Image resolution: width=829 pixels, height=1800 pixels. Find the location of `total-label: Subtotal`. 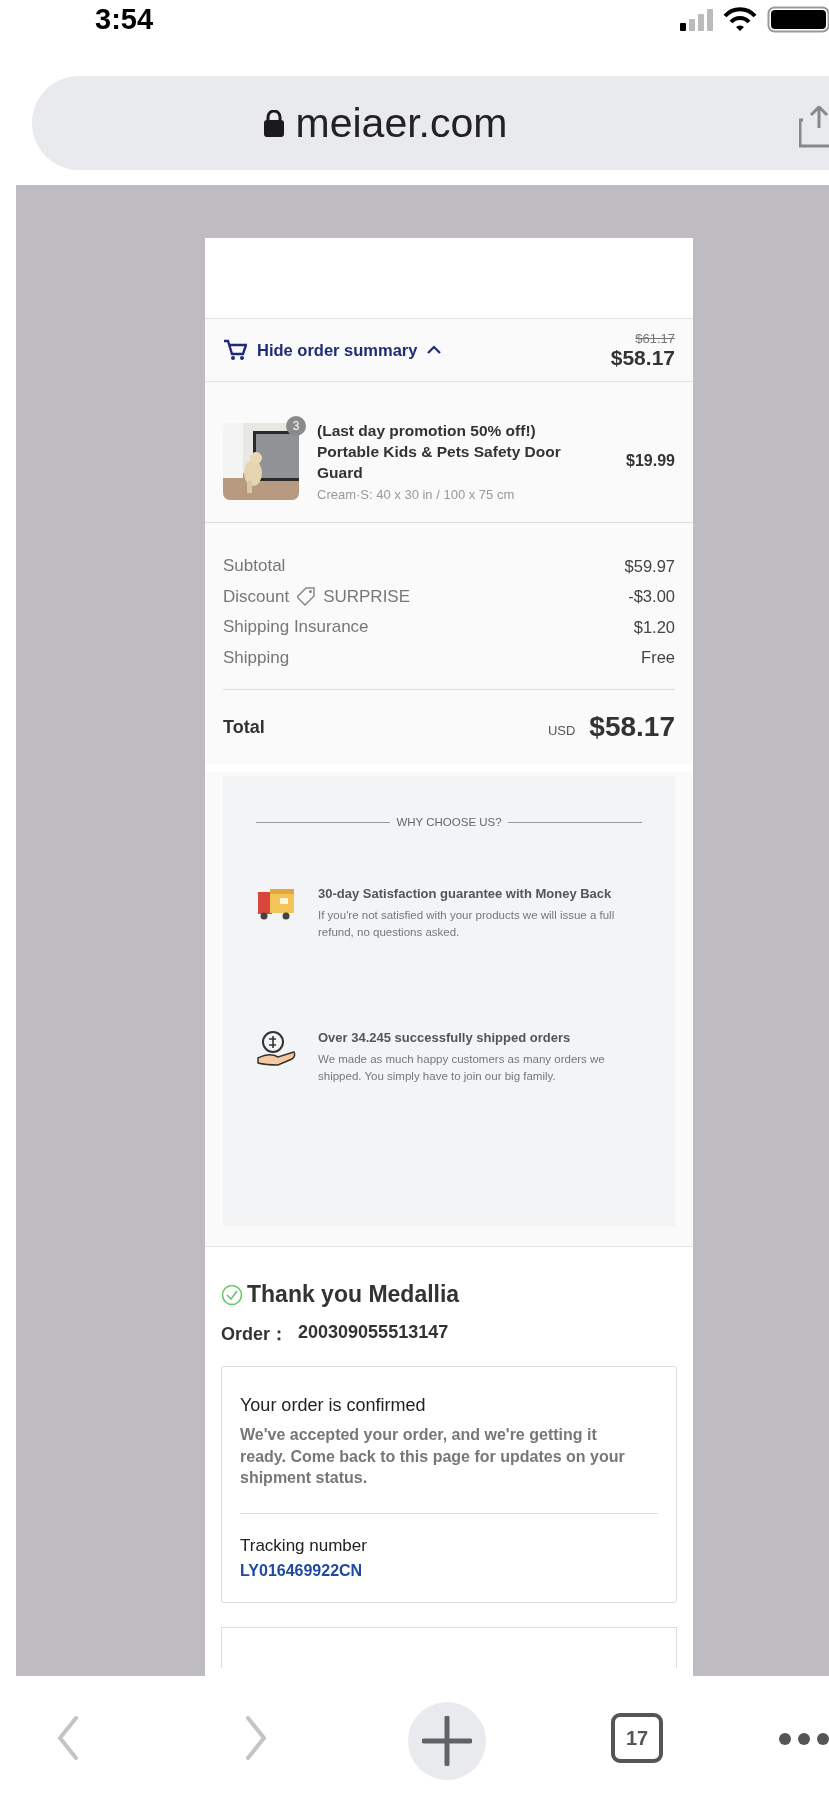

total-label: Subtotal is located at coordinates (254, 566).